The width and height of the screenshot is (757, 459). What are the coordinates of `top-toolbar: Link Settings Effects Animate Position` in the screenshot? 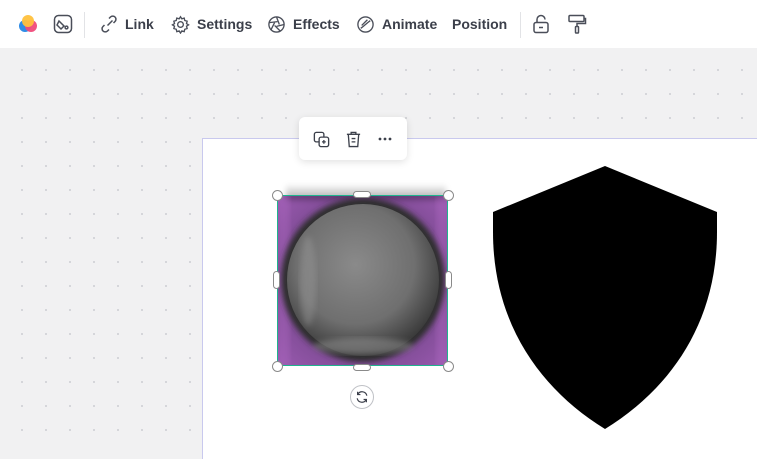 It's located at (378, 24).